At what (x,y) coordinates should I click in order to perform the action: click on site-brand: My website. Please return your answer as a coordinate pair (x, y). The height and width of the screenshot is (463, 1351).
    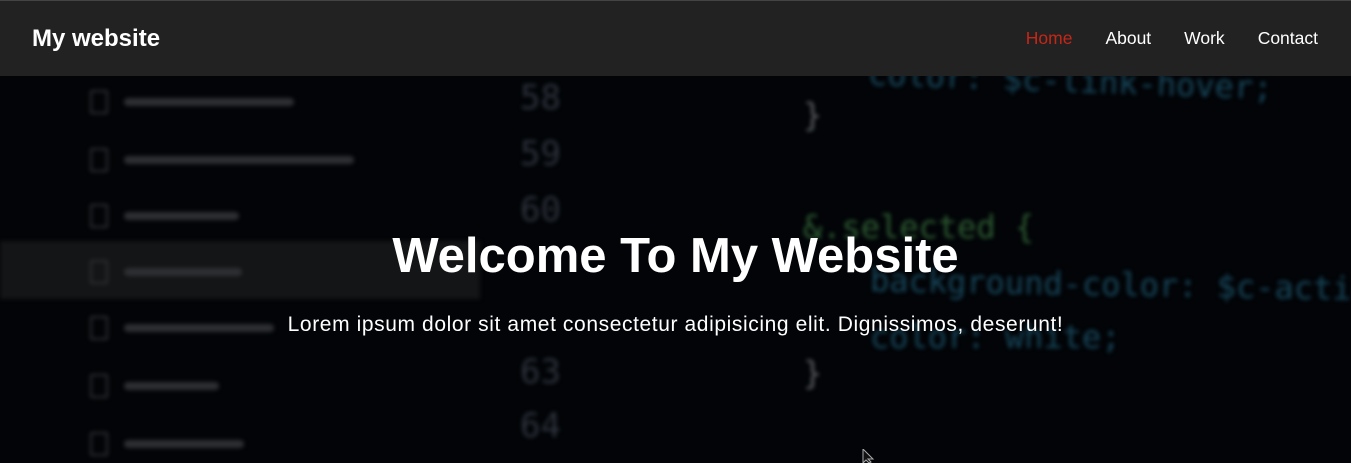
    Looking at the image, I should click on (96, 39).